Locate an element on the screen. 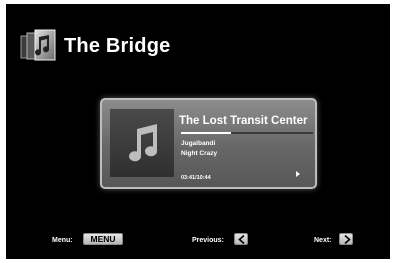  chevron-left-icon is located at coordinates (241, 239).